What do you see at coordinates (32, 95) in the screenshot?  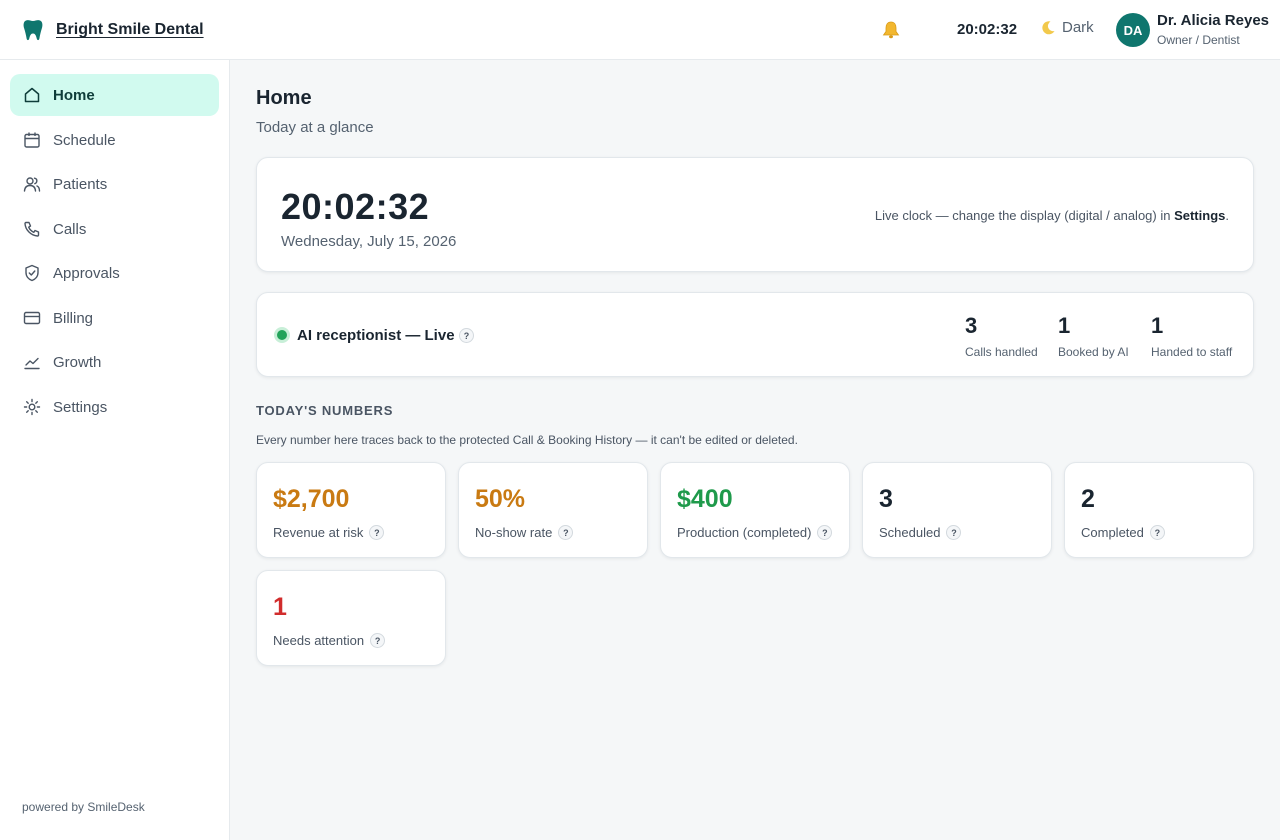 I see `home-icon` at bounding box center [32, 95].